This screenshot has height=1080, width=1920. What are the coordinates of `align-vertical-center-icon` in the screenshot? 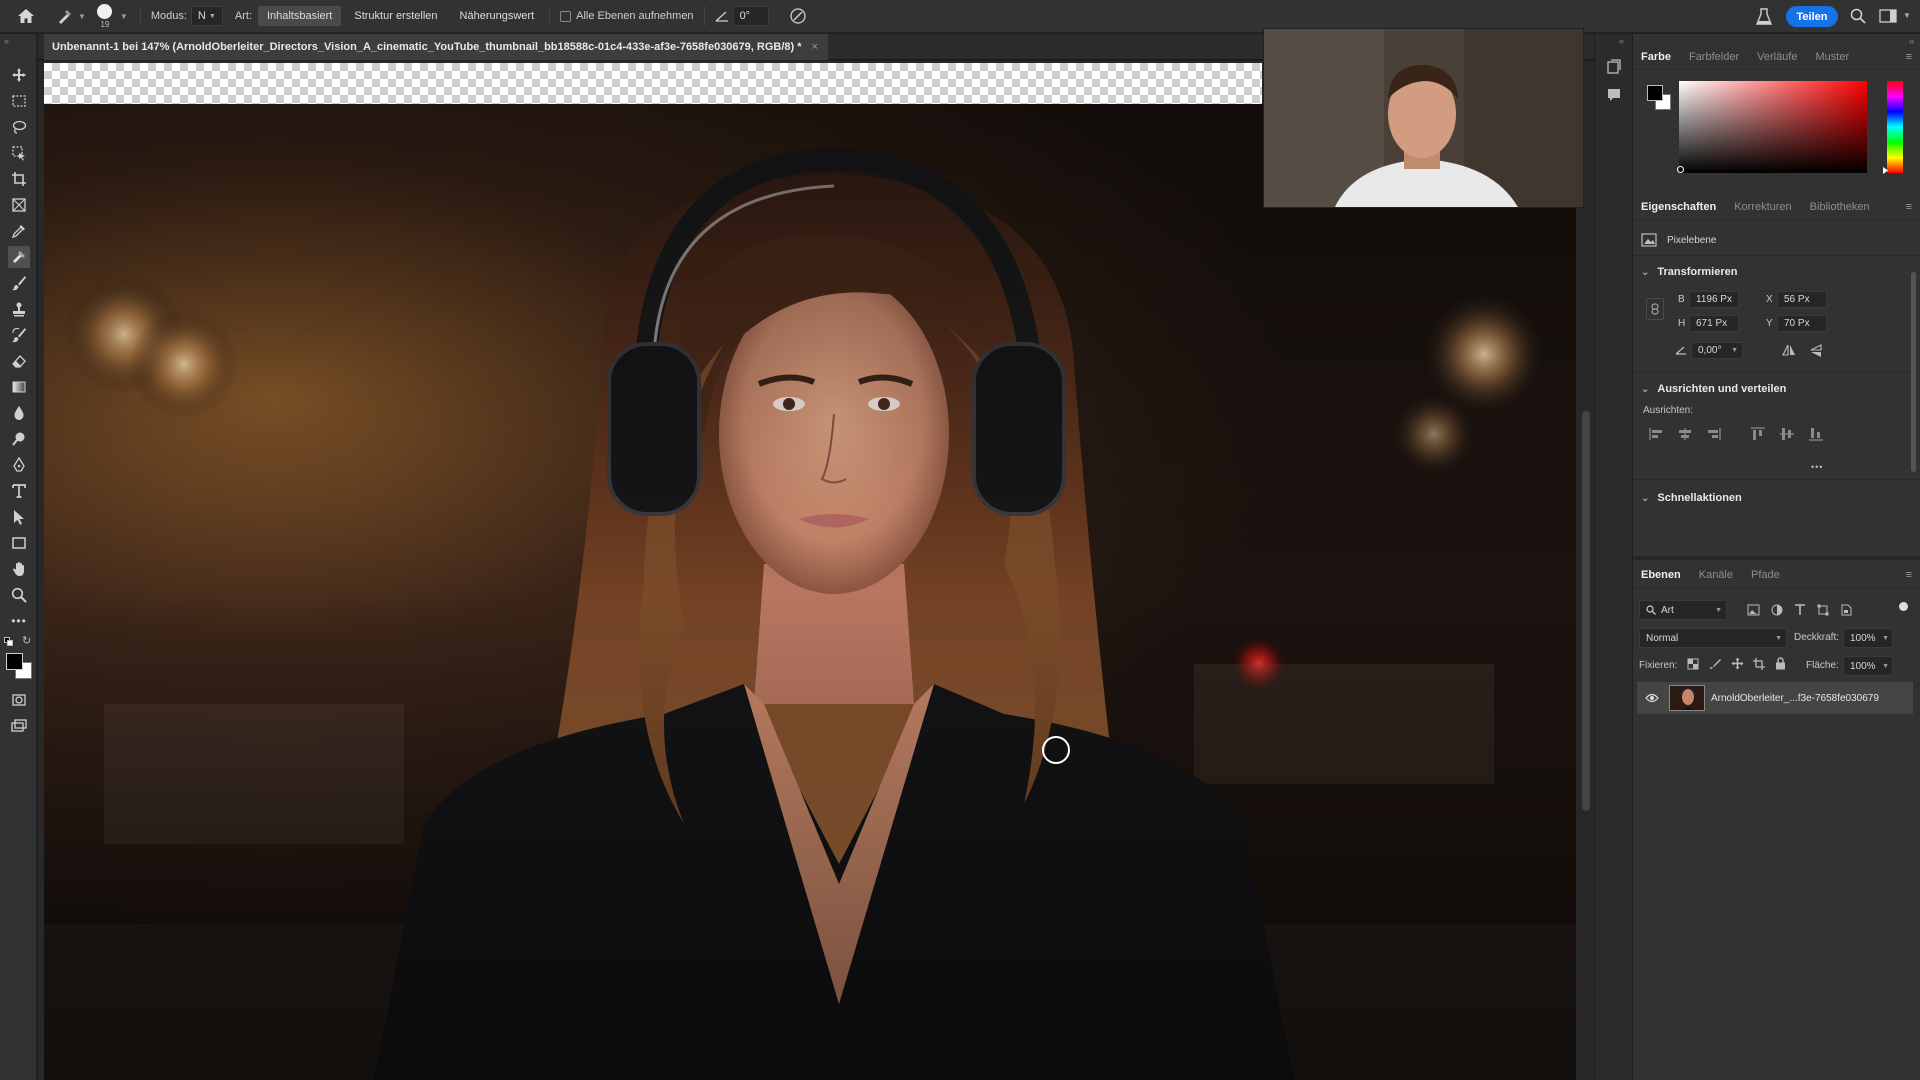 It's located at (1787, 434).